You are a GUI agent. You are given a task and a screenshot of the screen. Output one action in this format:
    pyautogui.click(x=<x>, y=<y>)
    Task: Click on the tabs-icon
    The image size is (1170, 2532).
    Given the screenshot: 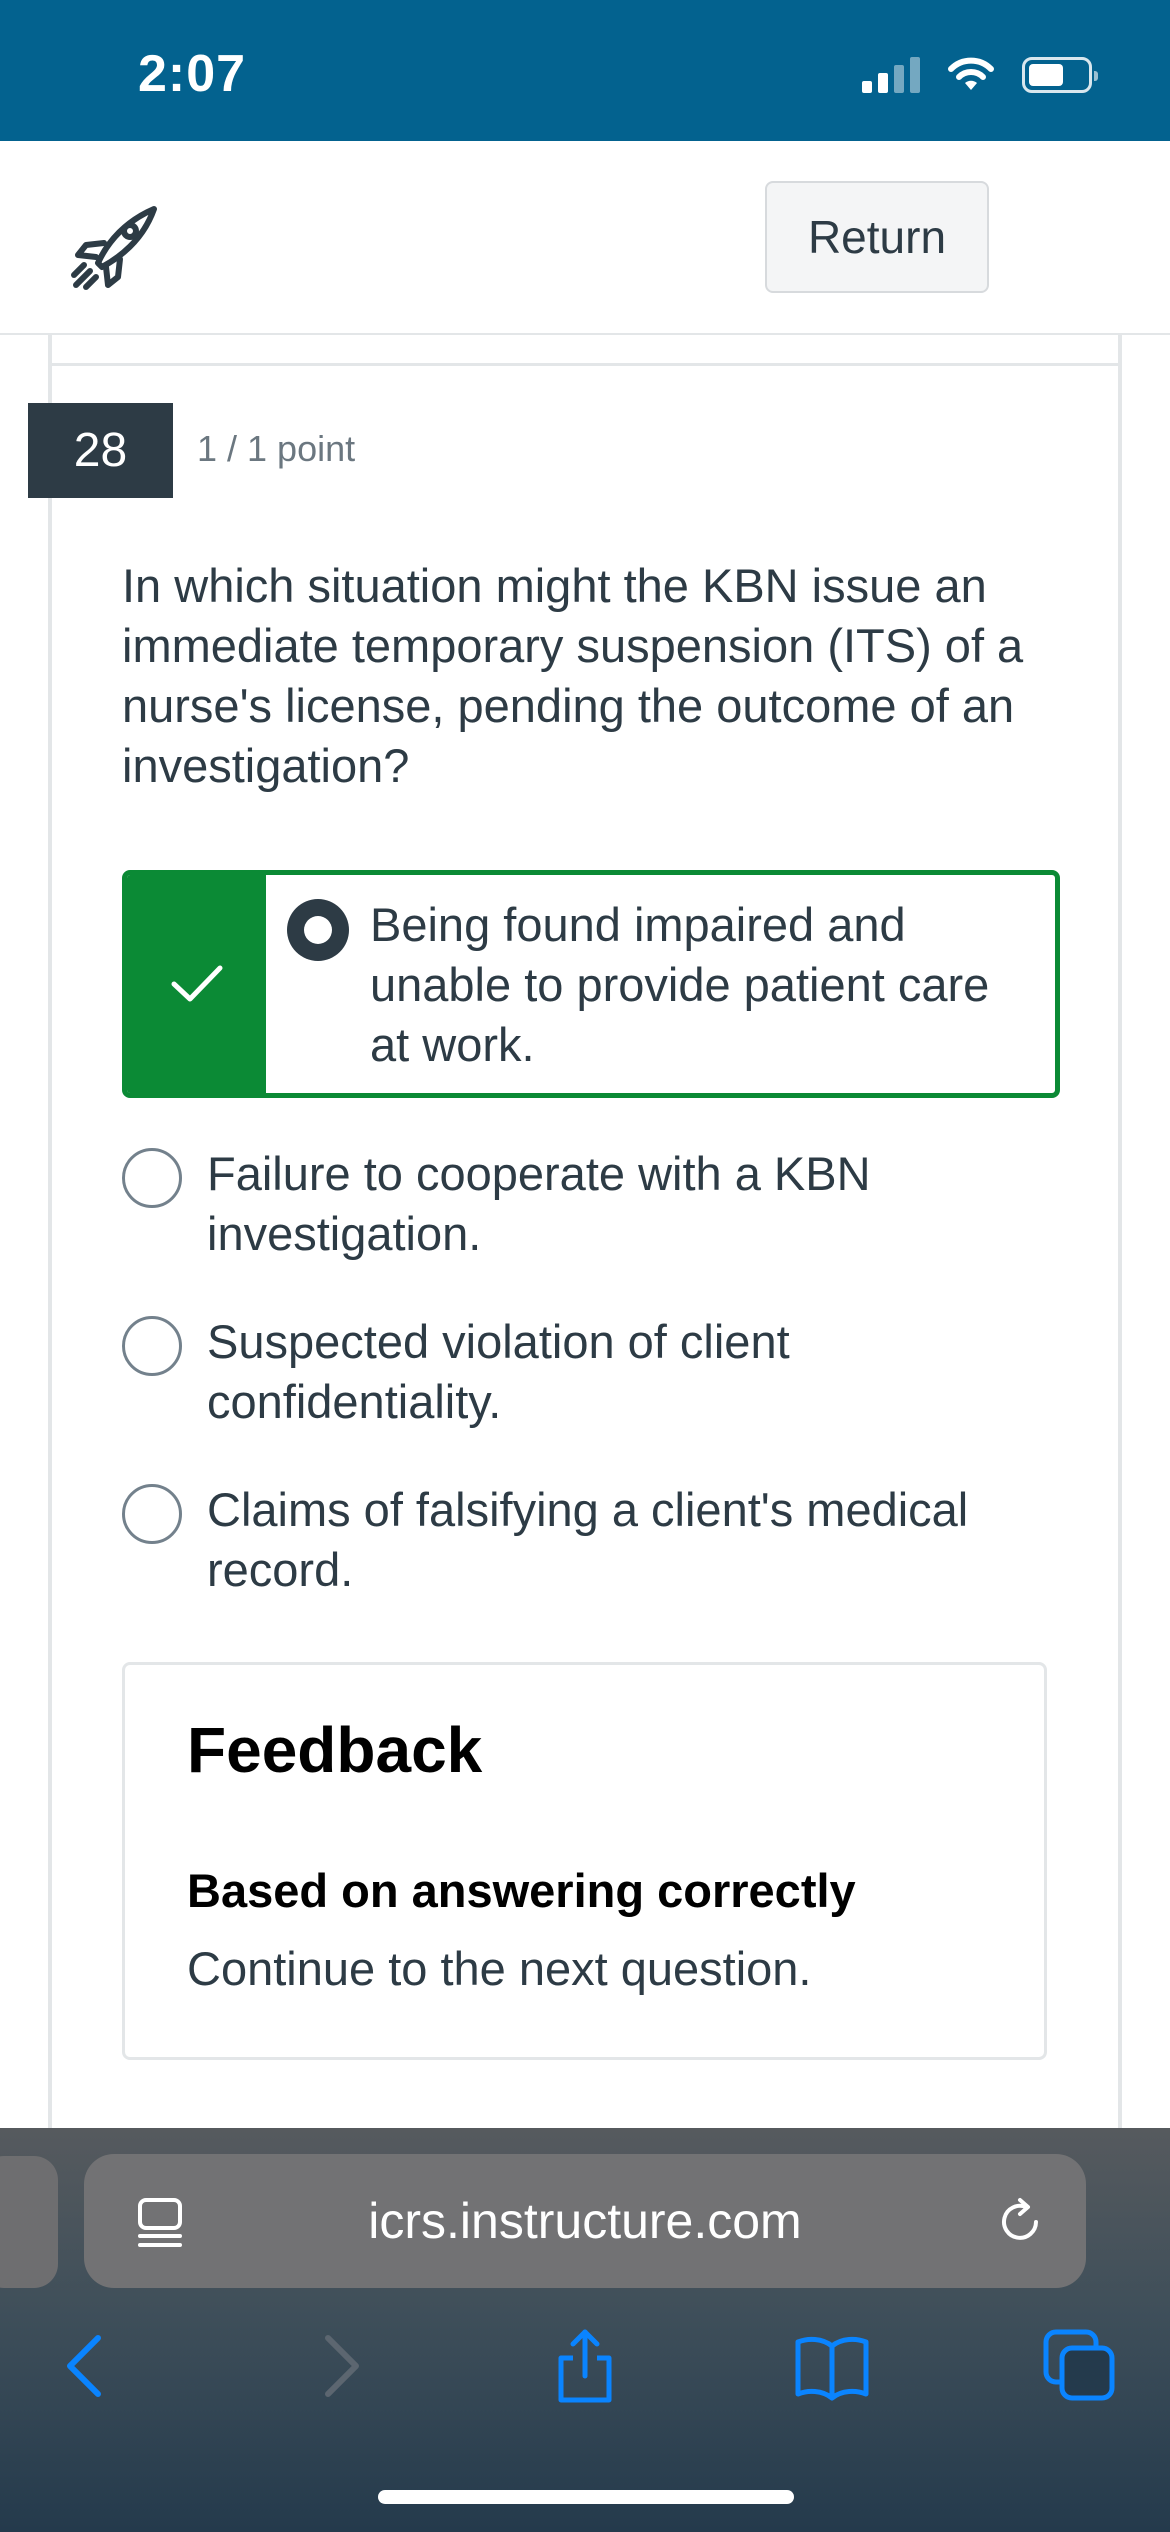 What is the action you would take?
    pyautogui.click(x=1080, y=2366)
    